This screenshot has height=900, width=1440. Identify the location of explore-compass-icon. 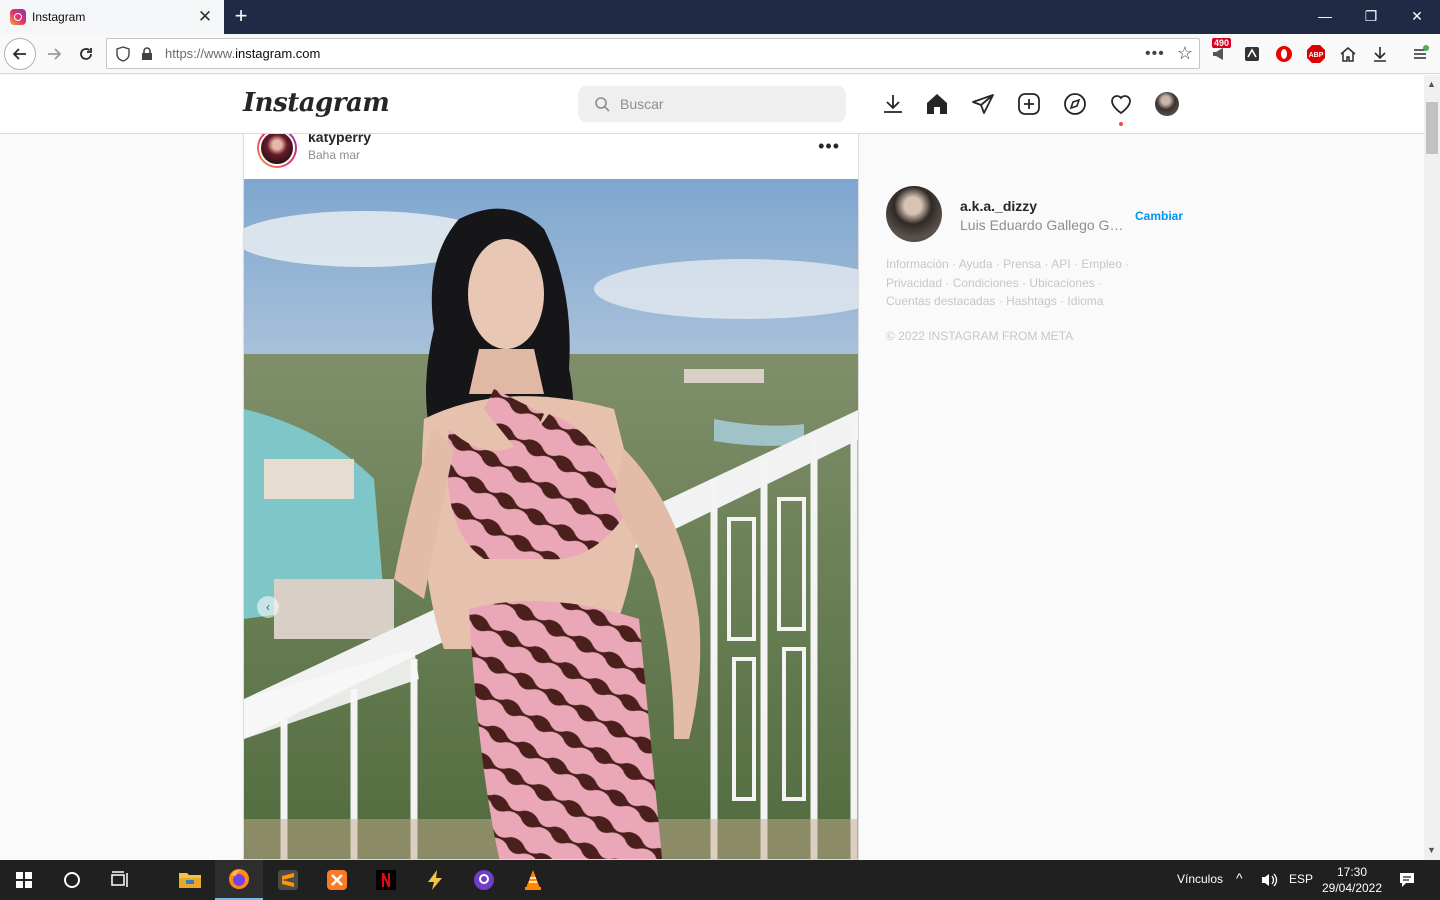
(1075, 104).